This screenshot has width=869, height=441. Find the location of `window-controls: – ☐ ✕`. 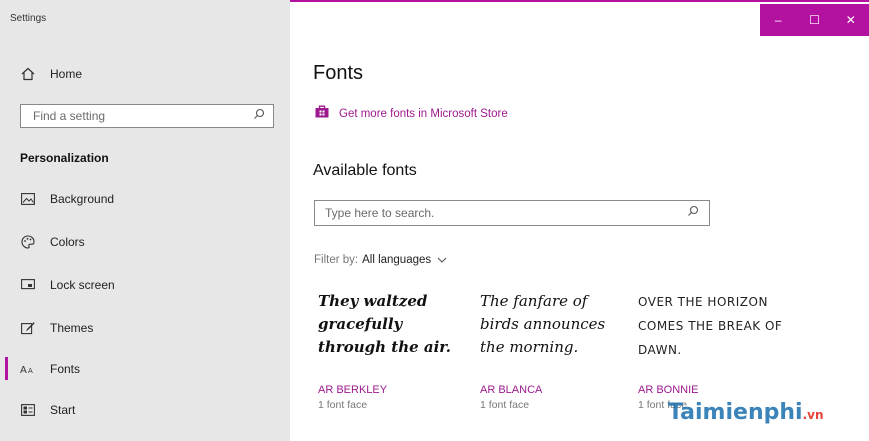

window-controls: – ☐ ✕ is located at coordinates (814, 20).